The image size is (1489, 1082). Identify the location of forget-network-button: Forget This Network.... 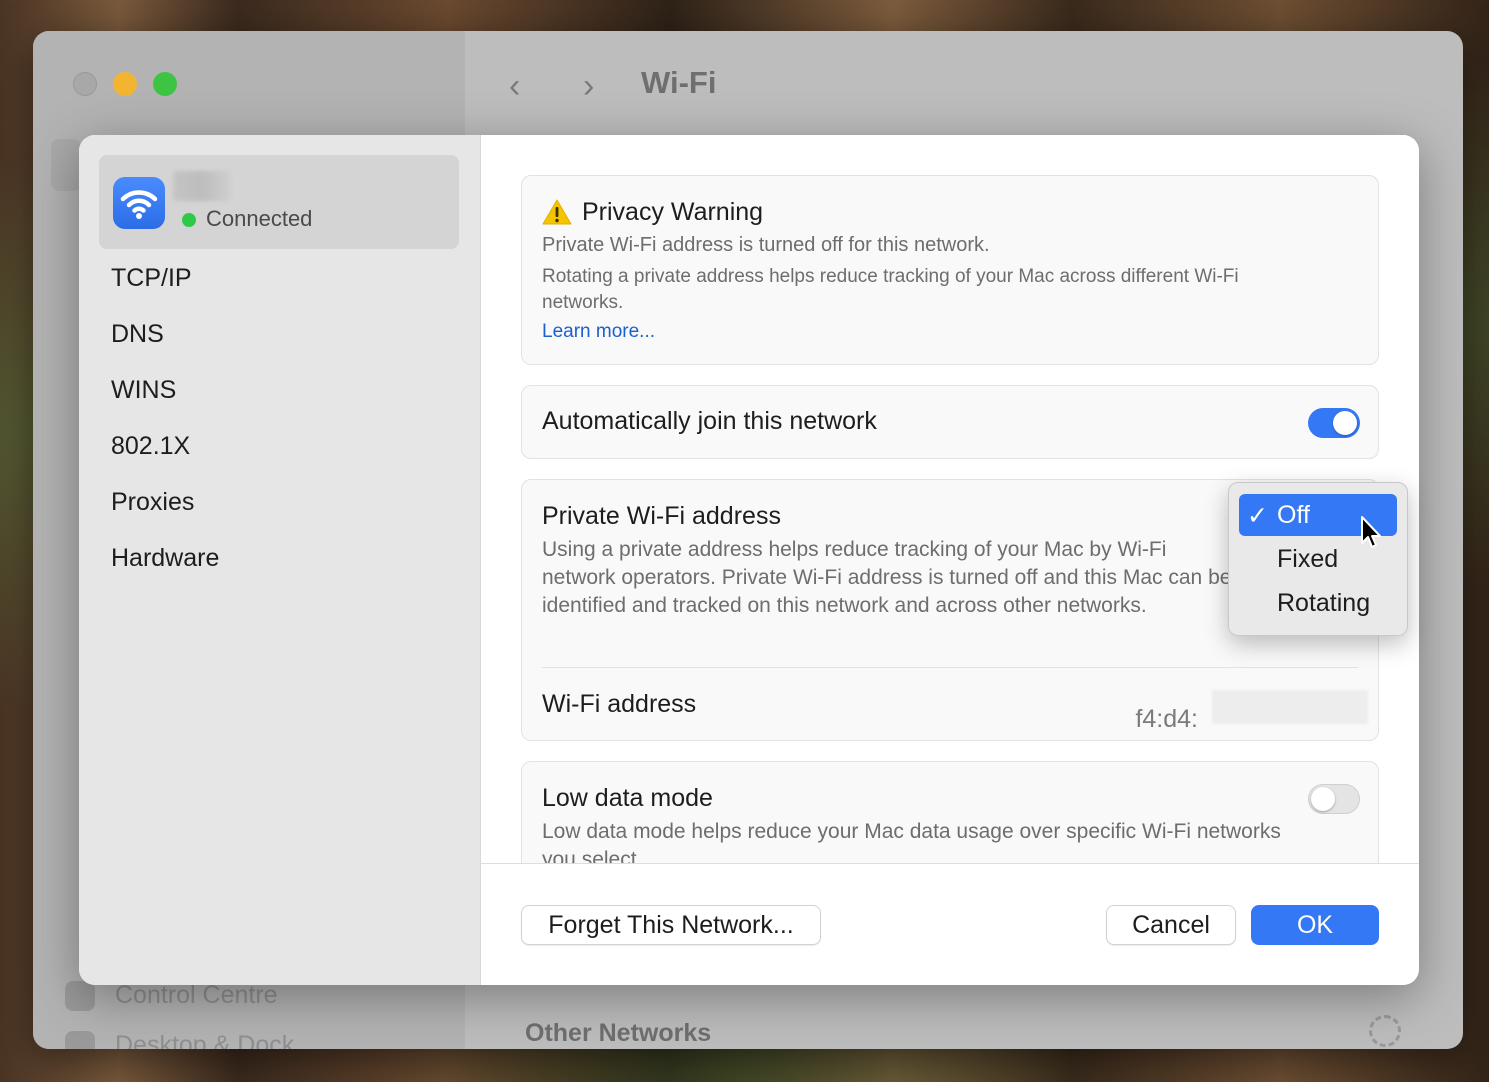
(671, 925).